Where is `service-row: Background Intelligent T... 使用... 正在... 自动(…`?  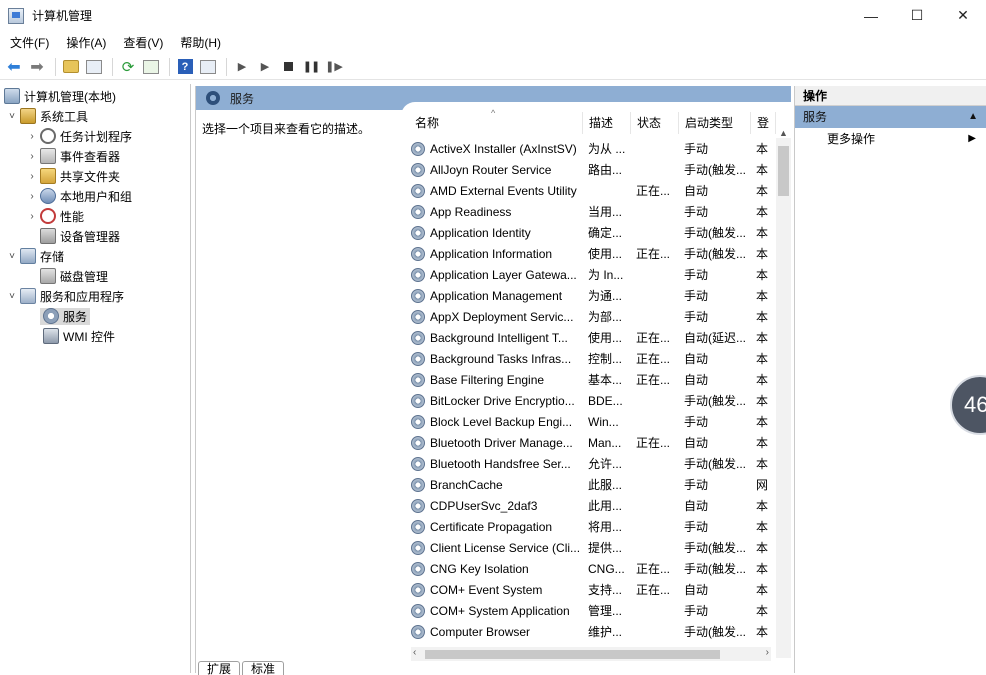
service-row: Background Intelligent T... 使用... 正在... 自动(… is located at coordinates (588, 337).